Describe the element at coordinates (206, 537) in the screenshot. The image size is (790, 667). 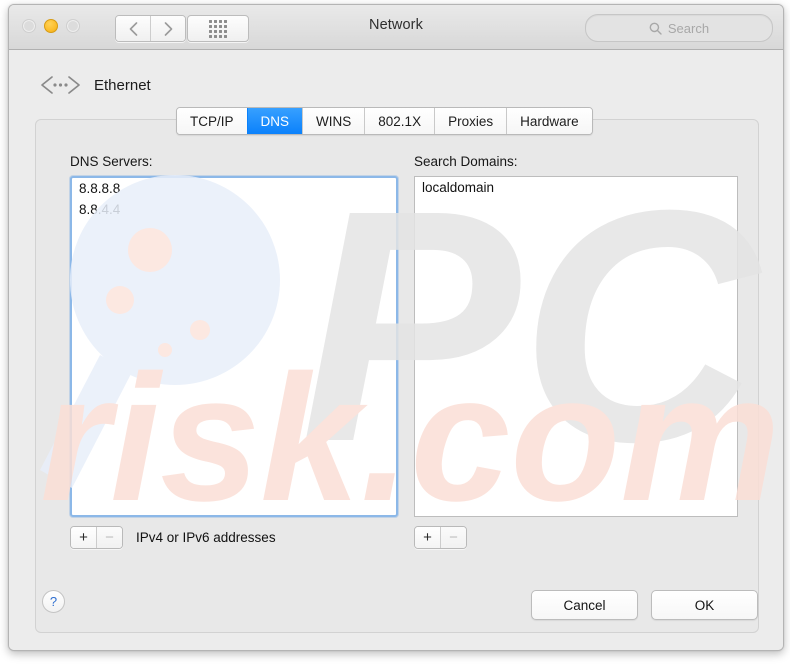
I see `dns-servers-hint: IPv4 or IPv6 addresses` at that location.